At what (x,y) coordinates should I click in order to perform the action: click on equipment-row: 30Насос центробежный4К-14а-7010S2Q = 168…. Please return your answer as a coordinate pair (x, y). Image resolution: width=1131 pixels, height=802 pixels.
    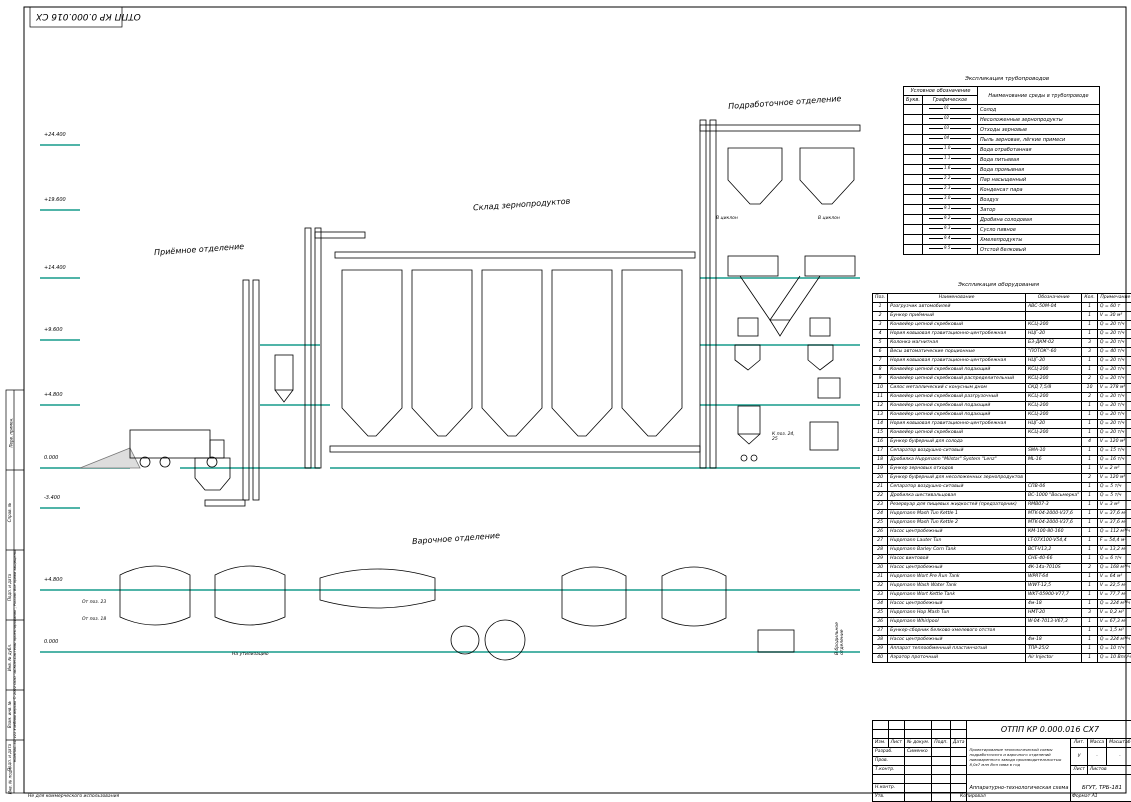
    Looking at the image, I should click on (1002, 568).